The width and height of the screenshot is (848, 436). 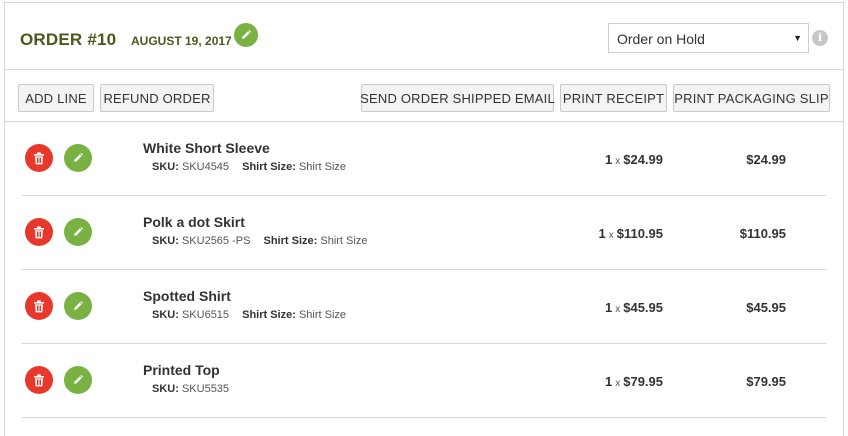 I want to click on send-order-shipped-email-button: SEND ORDER SHIPPED EMAIL, so click(x=457, y=98).